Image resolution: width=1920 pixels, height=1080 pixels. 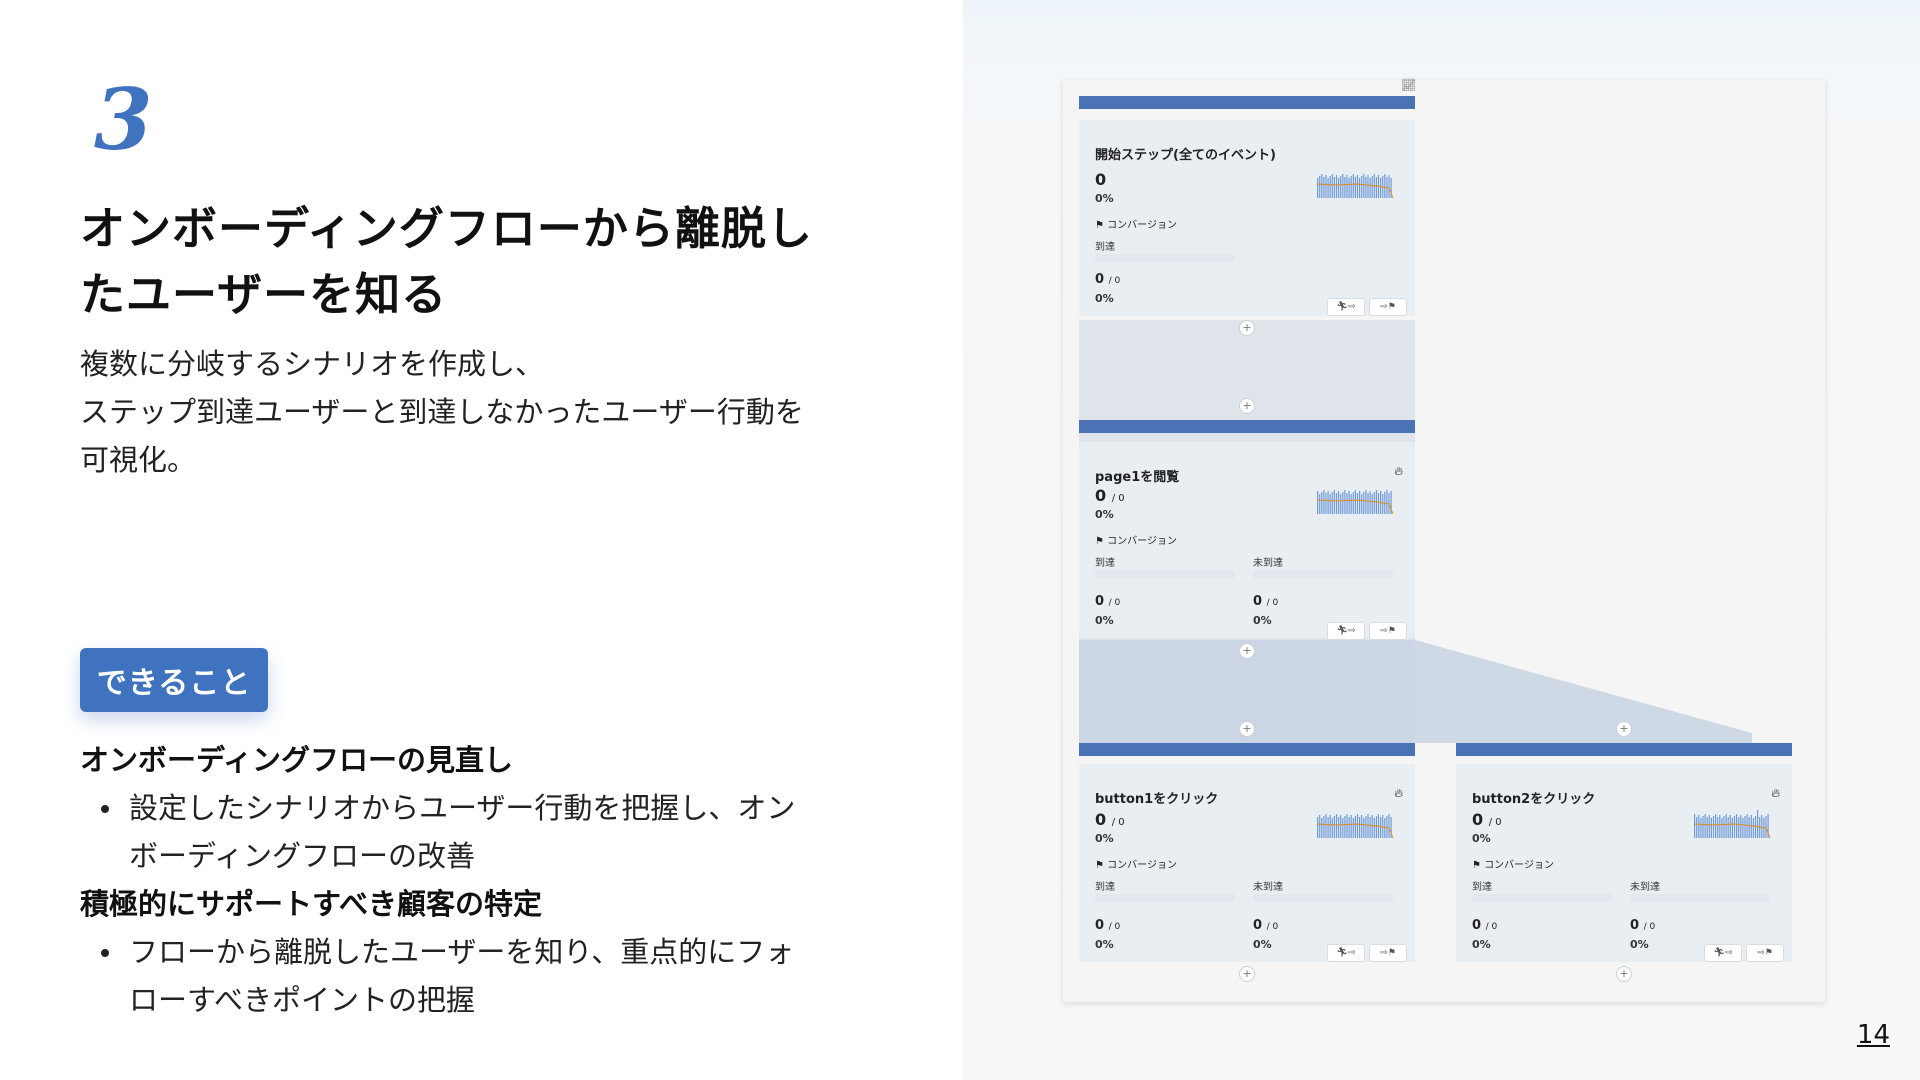 I want to click on card-title: 開始ステップ(全てのイベント), so click(x=1185, y=155).